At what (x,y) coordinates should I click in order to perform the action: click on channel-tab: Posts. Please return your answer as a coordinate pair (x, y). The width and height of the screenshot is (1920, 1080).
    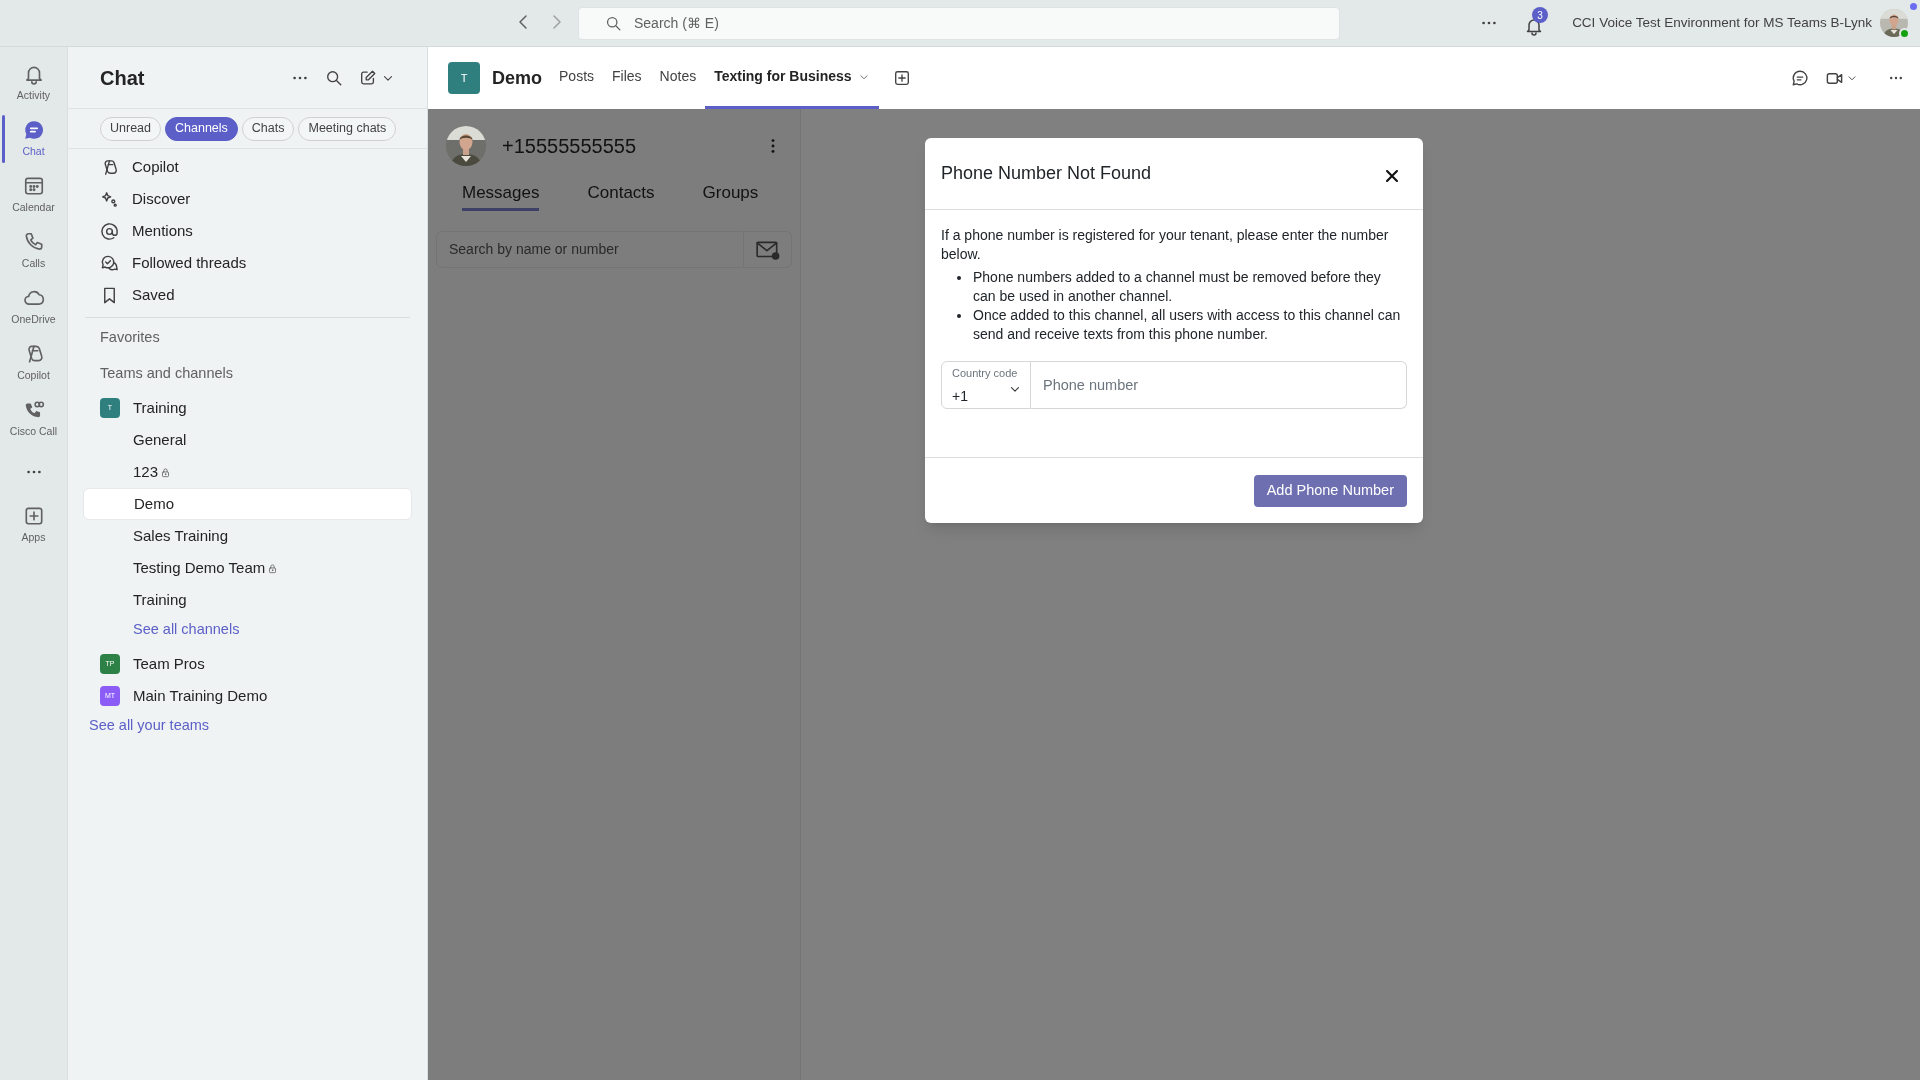
    Looking at the image, I should click on (577, 78).